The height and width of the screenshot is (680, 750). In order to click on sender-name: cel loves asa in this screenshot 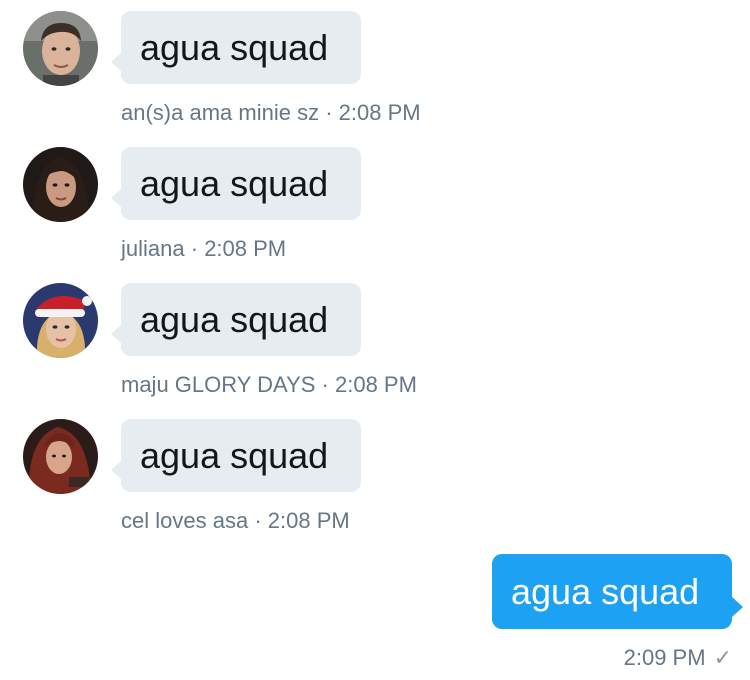, I will do `click(184, 520)`.